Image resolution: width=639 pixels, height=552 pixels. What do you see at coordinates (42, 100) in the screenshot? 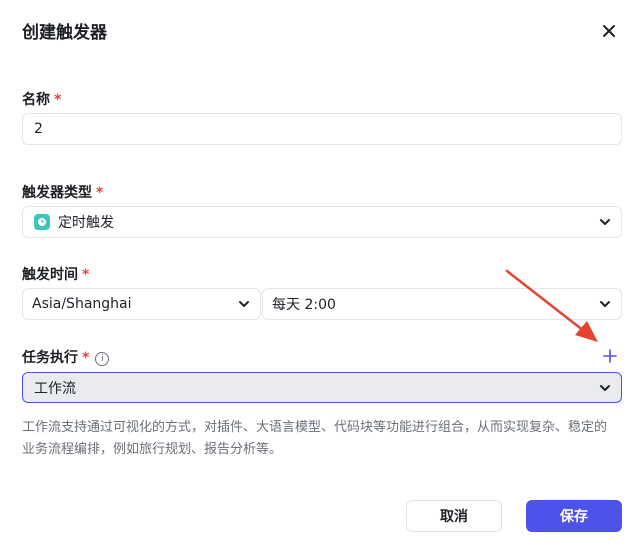
I see `name-label: 名称 *` at bounding box center [42, 100].